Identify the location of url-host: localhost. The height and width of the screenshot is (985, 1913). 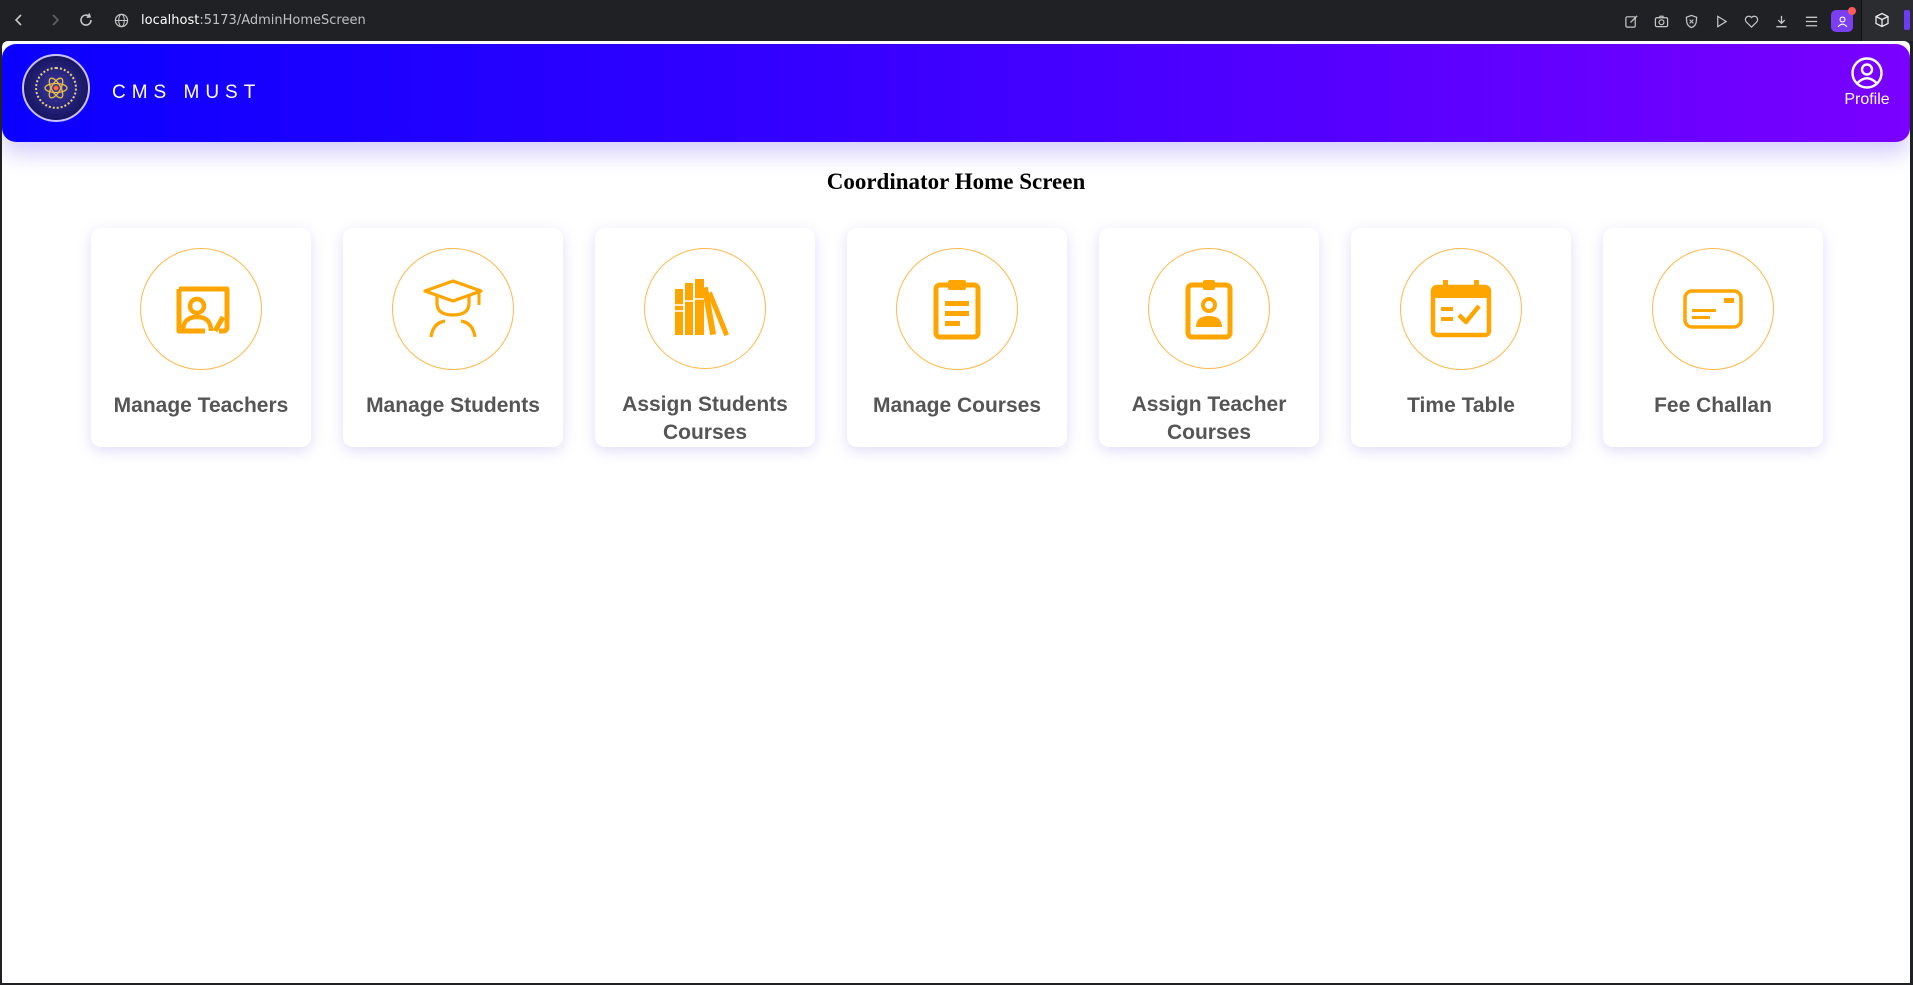
(170, 20).